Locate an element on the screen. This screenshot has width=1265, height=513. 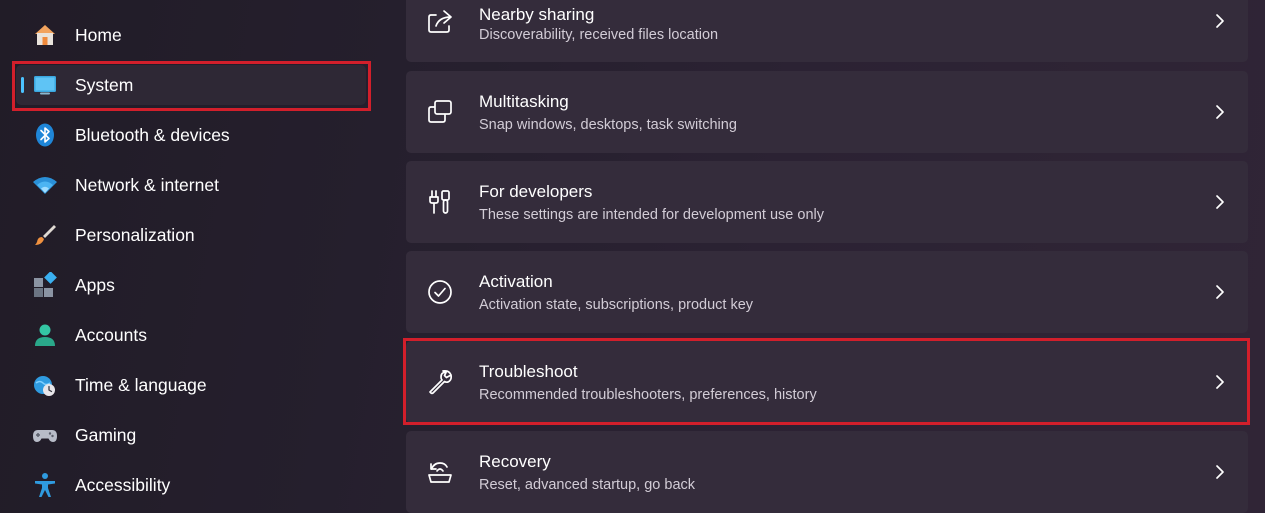
wifi-icon is located at coordinates (45, 185).